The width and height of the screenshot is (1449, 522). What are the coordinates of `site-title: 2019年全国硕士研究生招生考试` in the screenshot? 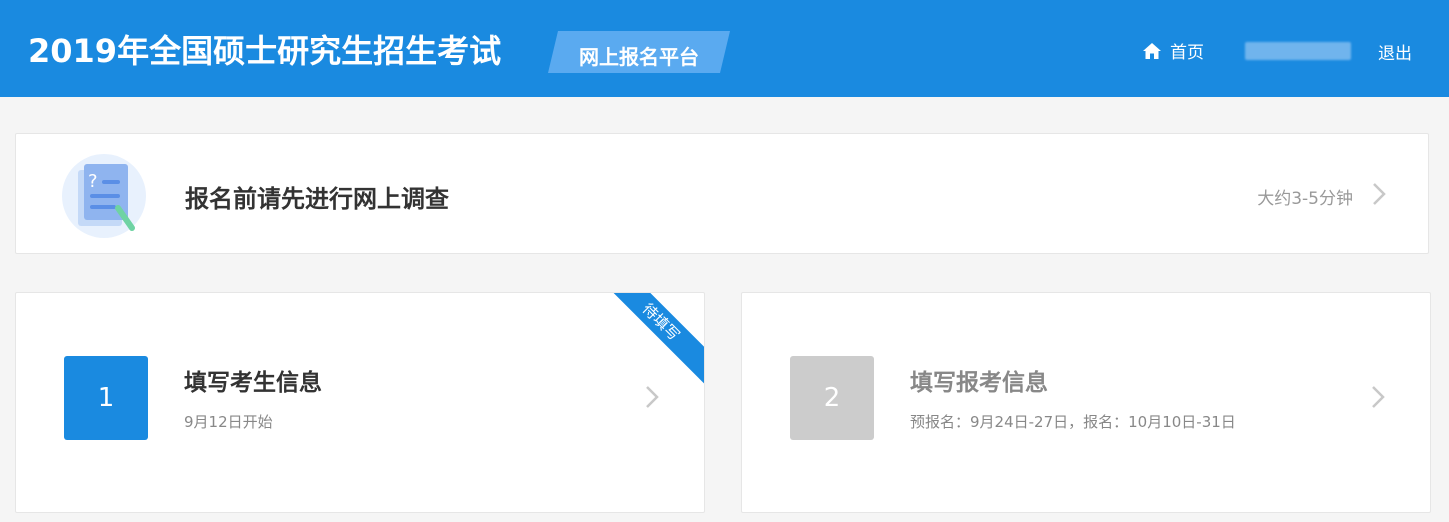 It's located at (265, 51).